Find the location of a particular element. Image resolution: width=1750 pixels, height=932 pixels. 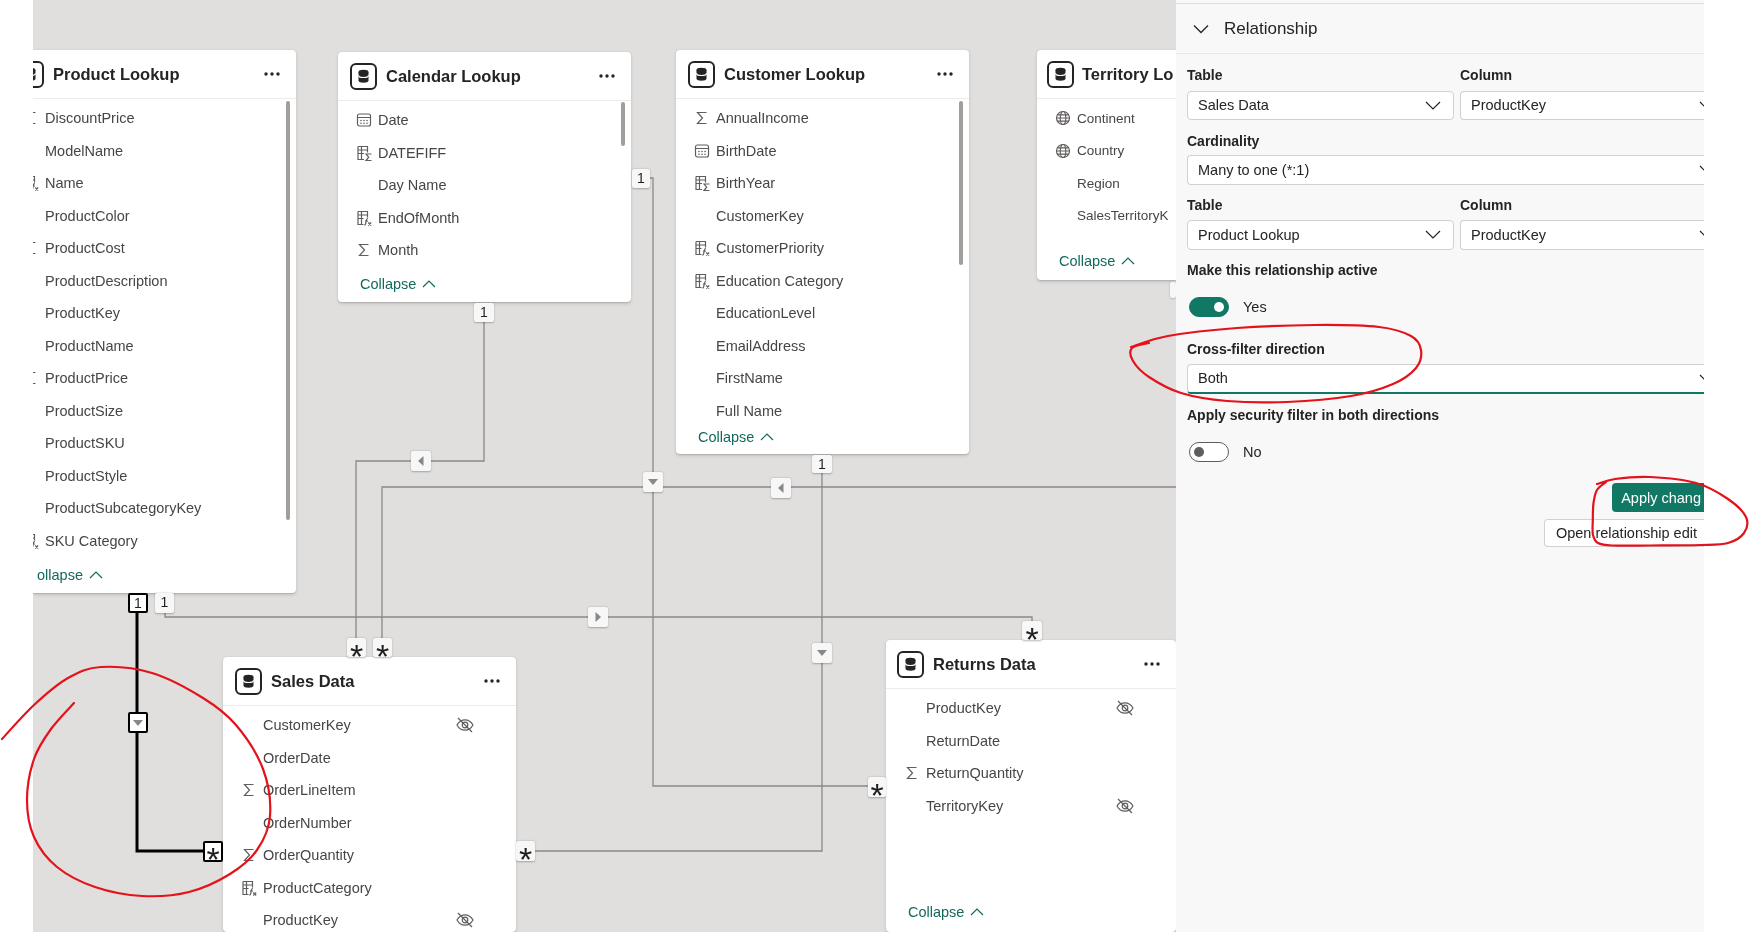

cross-filter-dropdown: Both is located at coordinates (1445, 379).